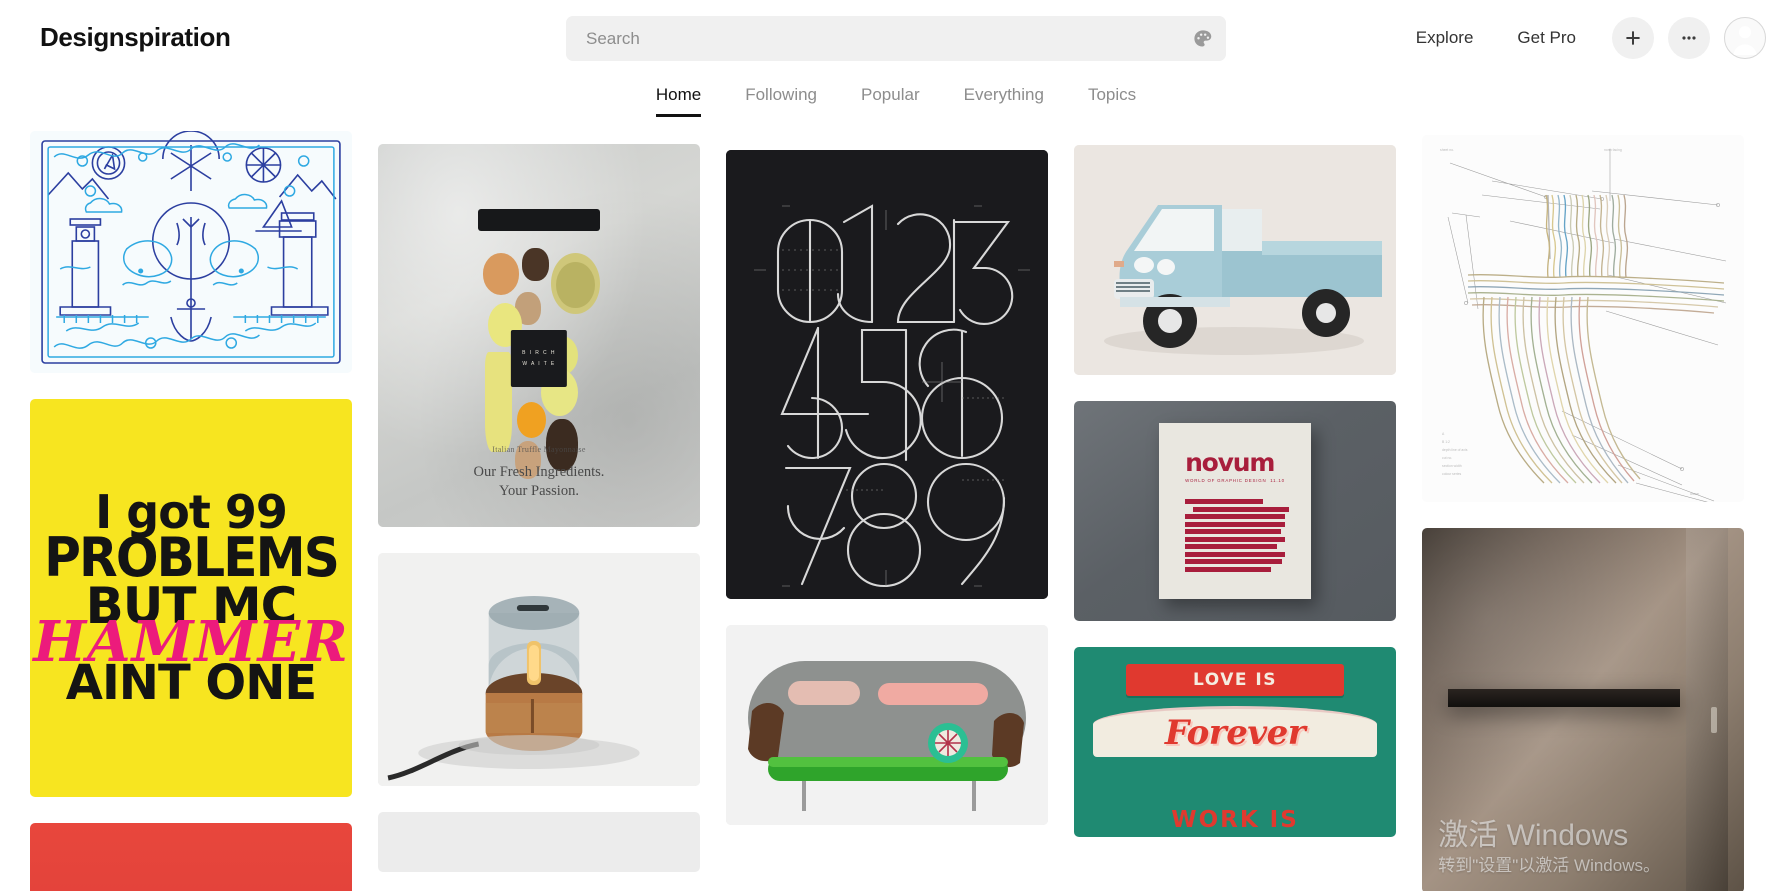 The width and height of the screenshot is (1792, 891). I want to click on tab-everything: Everything, so click(1004, 96).